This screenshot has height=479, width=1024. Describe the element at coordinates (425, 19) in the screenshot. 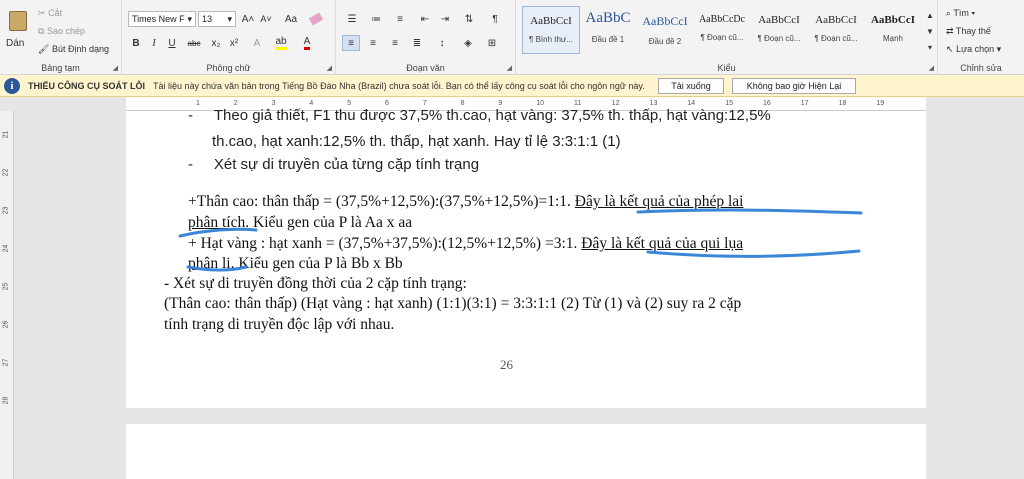

I see `decrease-indent-icon: ⇤` at that location.